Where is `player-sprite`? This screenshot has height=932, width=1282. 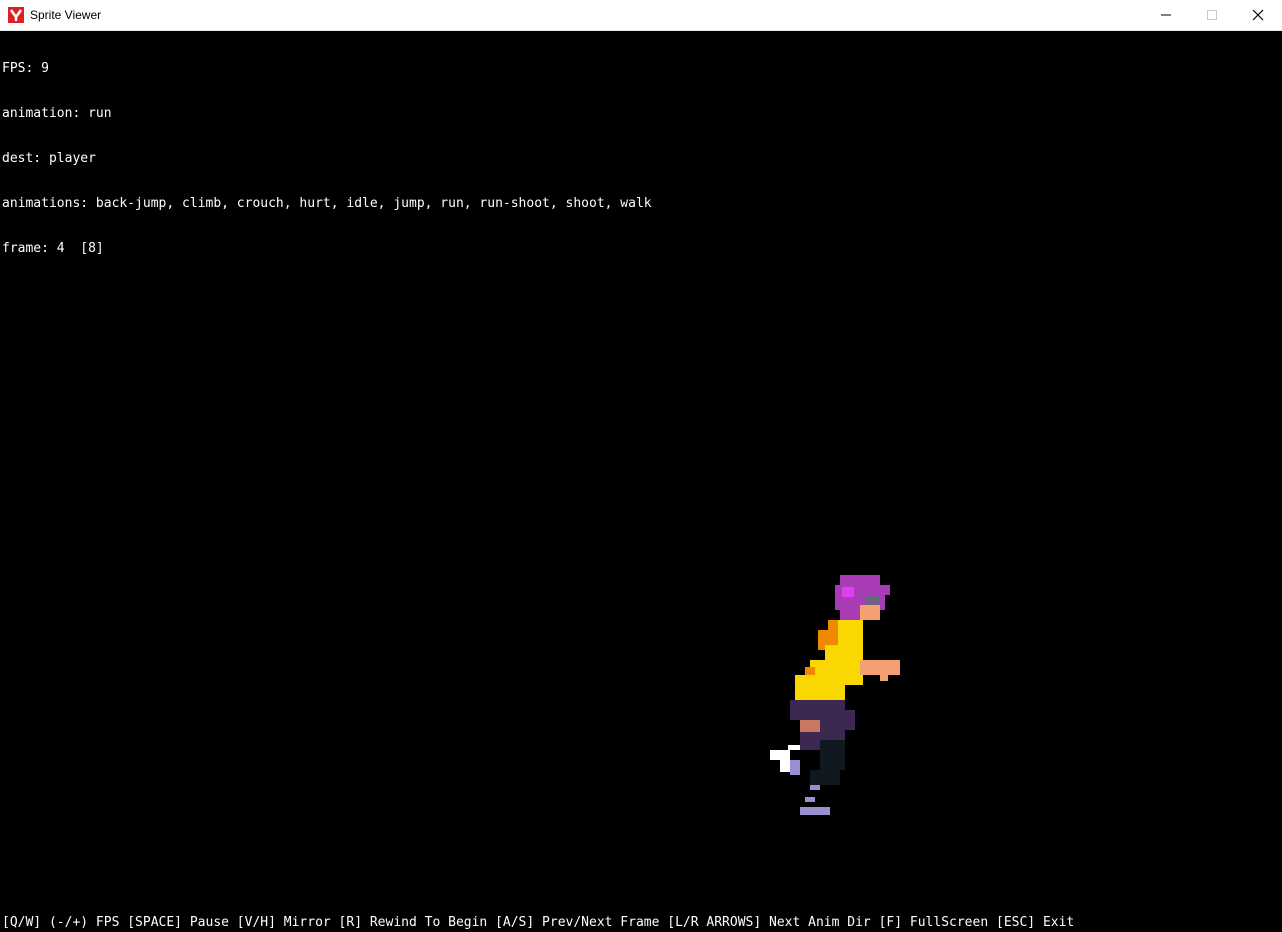 player-sprite is located at coordinates (835, 695).